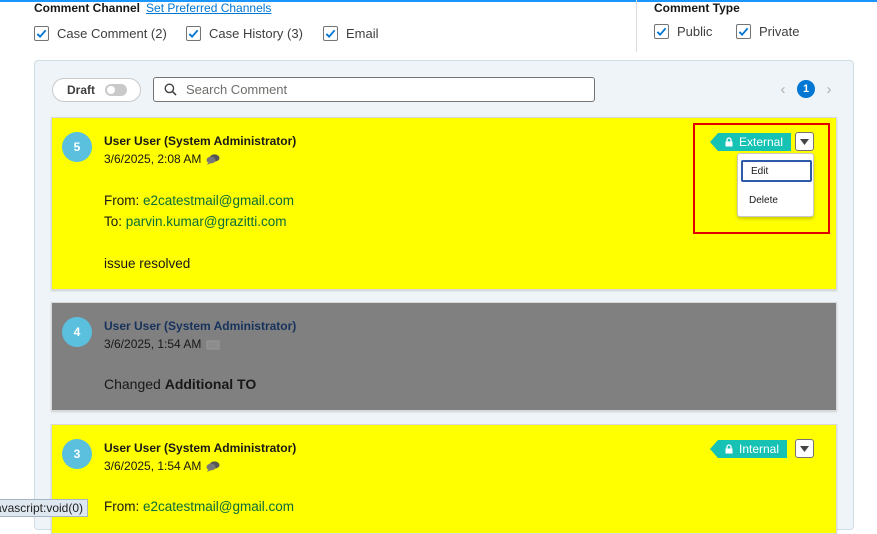 This screenshot has width=877, height=534. I want to click on checkbox-case-comment: Case Comment (2), so click(100, 33).